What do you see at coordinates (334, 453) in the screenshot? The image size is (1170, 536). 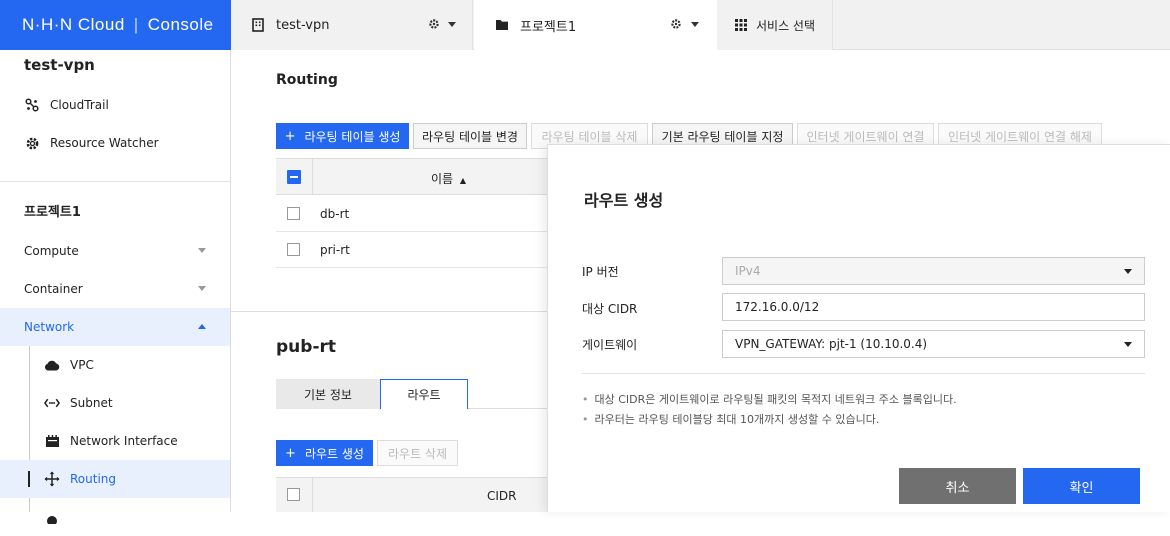 I see `button-label: 라우트 생성` at bounding box center [334, 453].